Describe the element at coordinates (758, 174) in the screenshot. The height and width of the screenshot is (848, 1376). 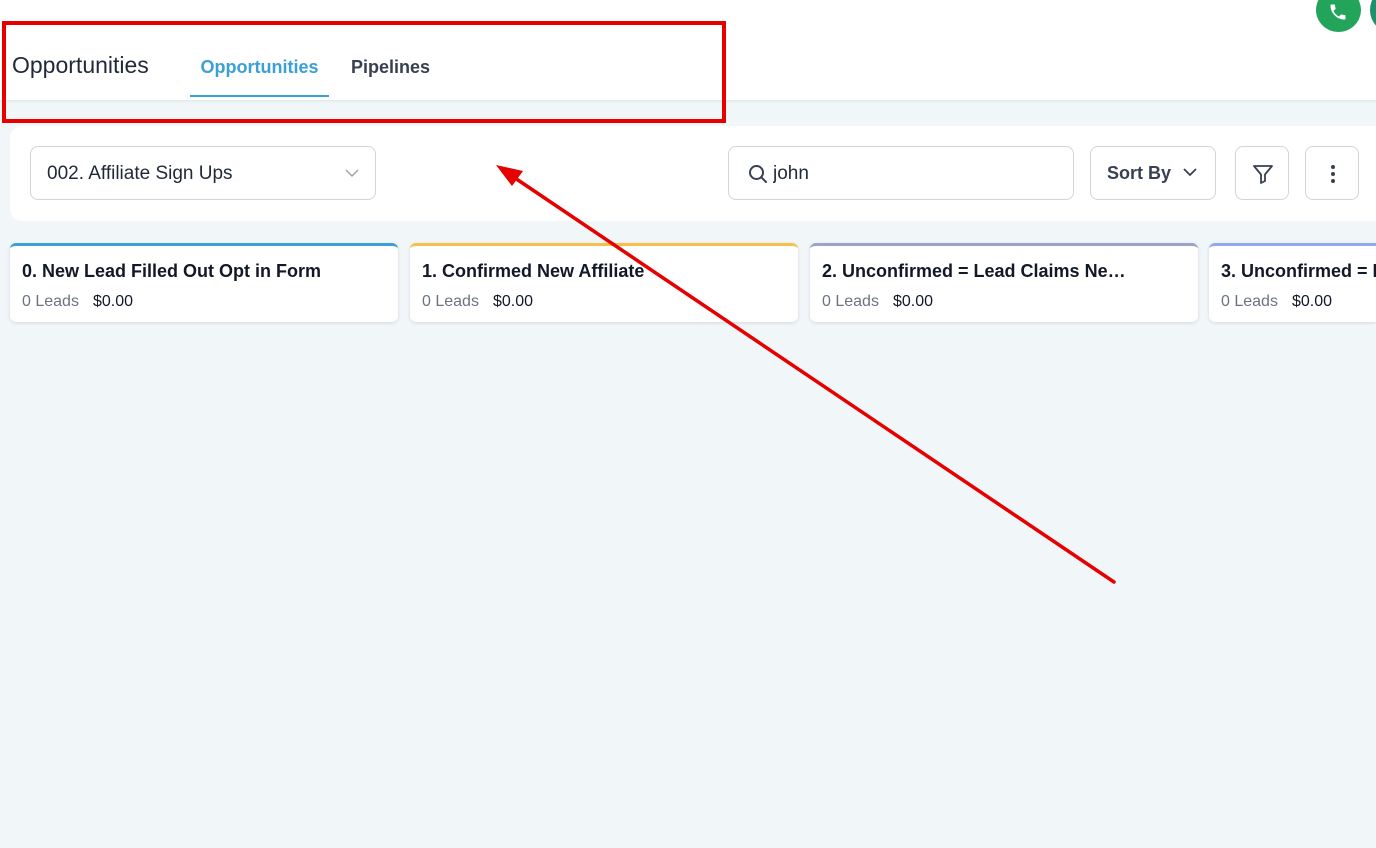
I see `search-icon` at that location.